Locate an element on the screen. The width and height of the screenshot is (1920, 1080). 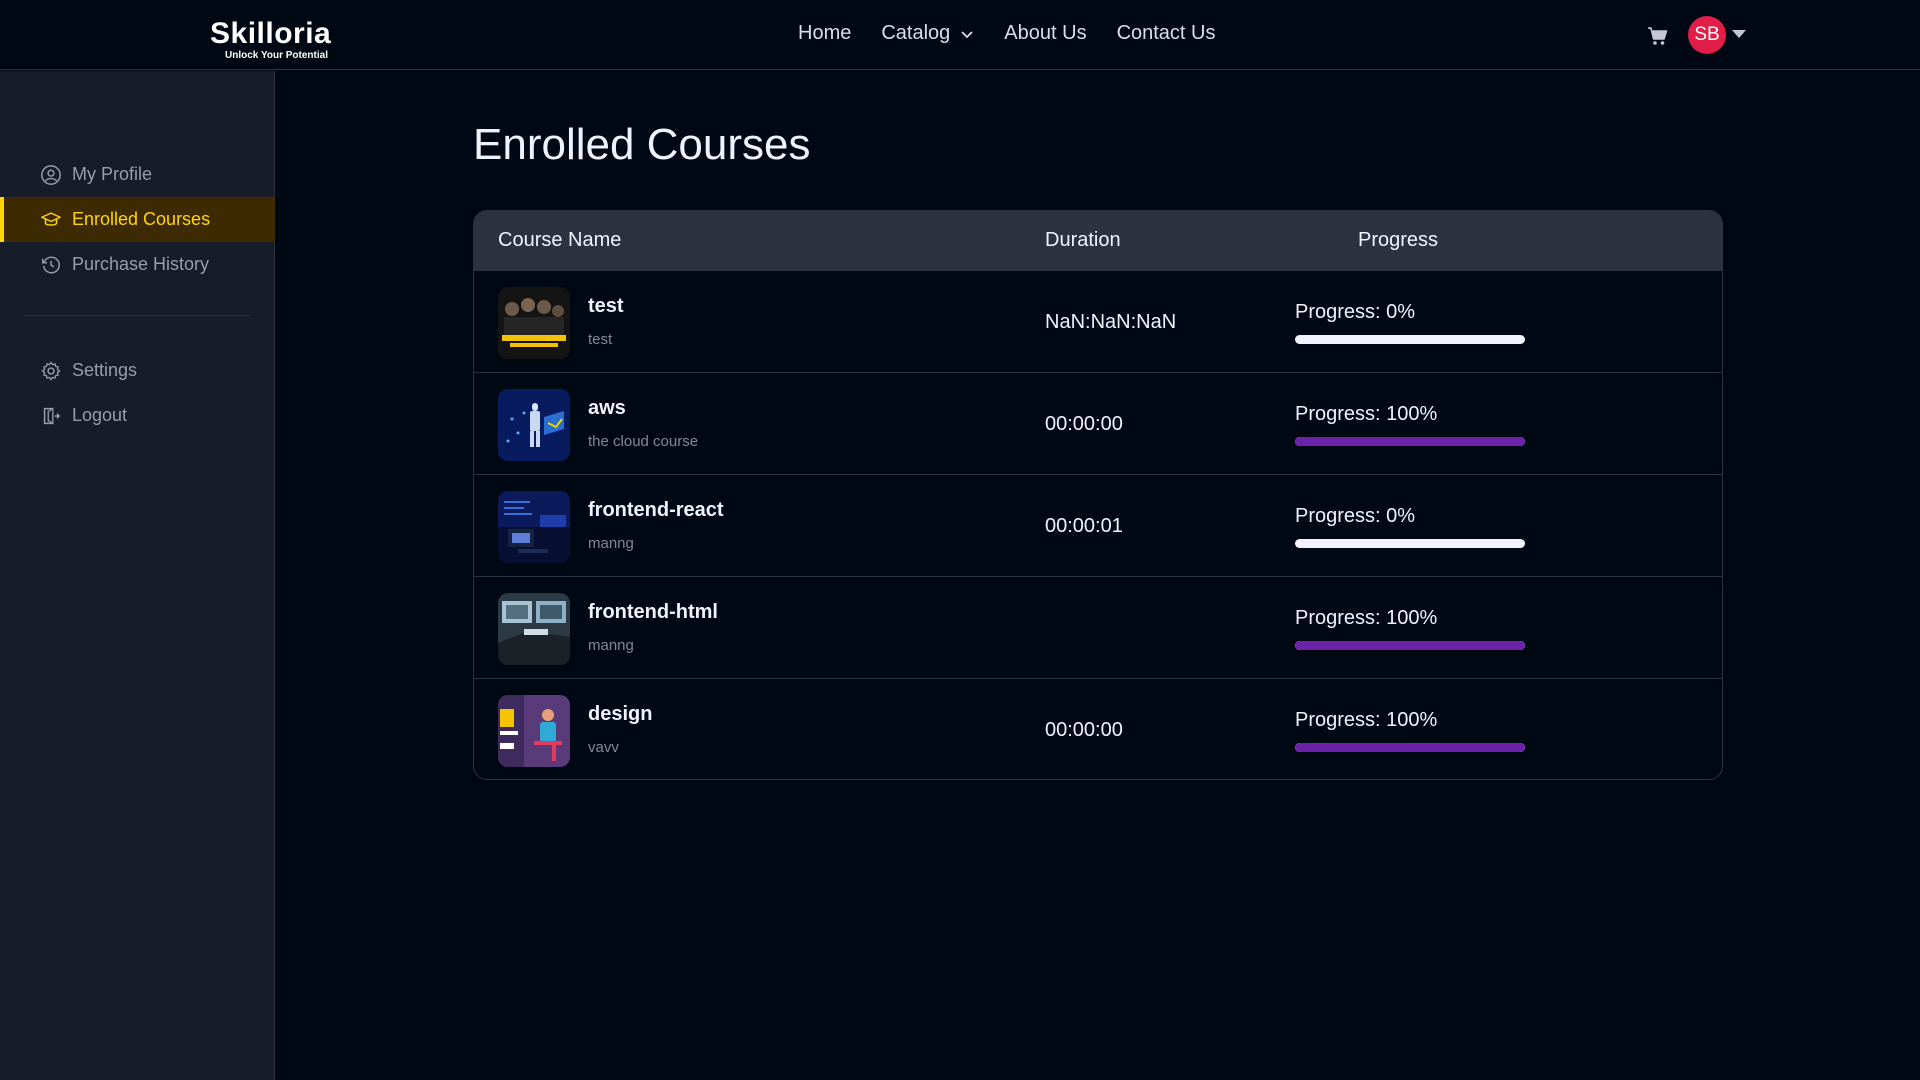
sidebar-item-logout: Logout is located at coordinates (137, 415).